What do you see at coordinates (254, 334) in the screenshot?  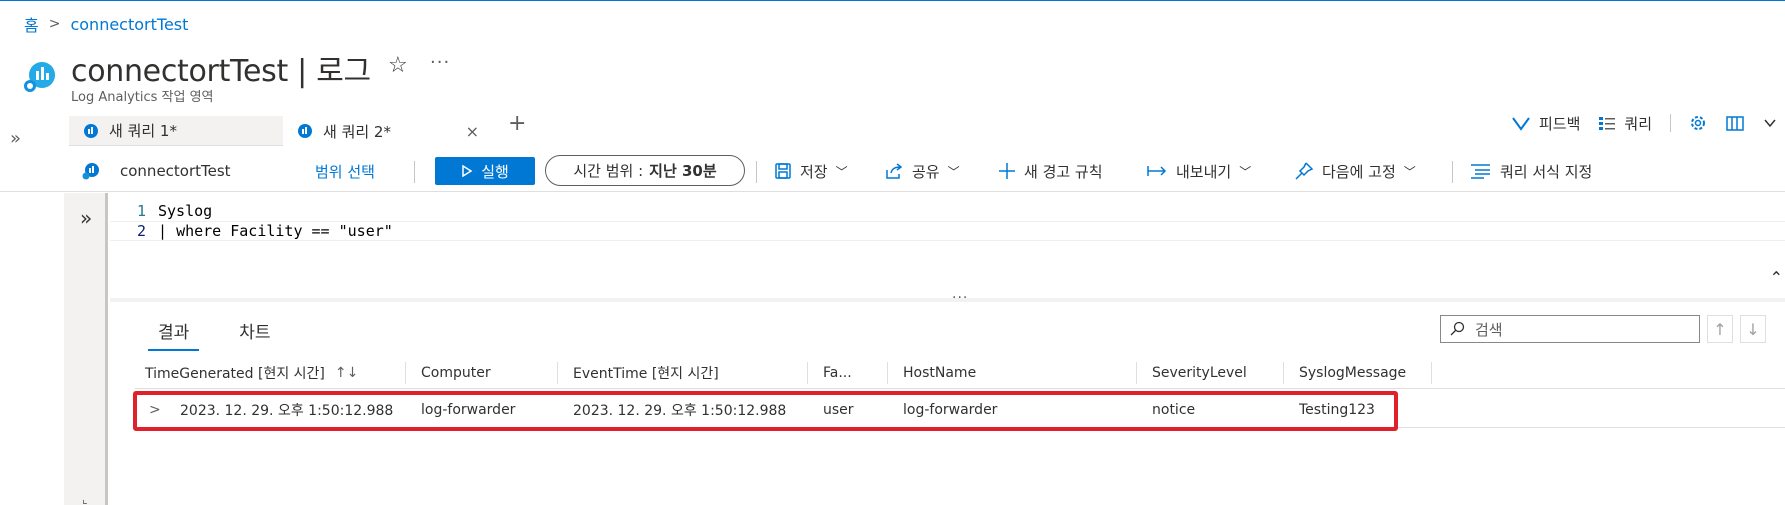 I see `tab-chart: 차트` at bounding box center [254, 334].